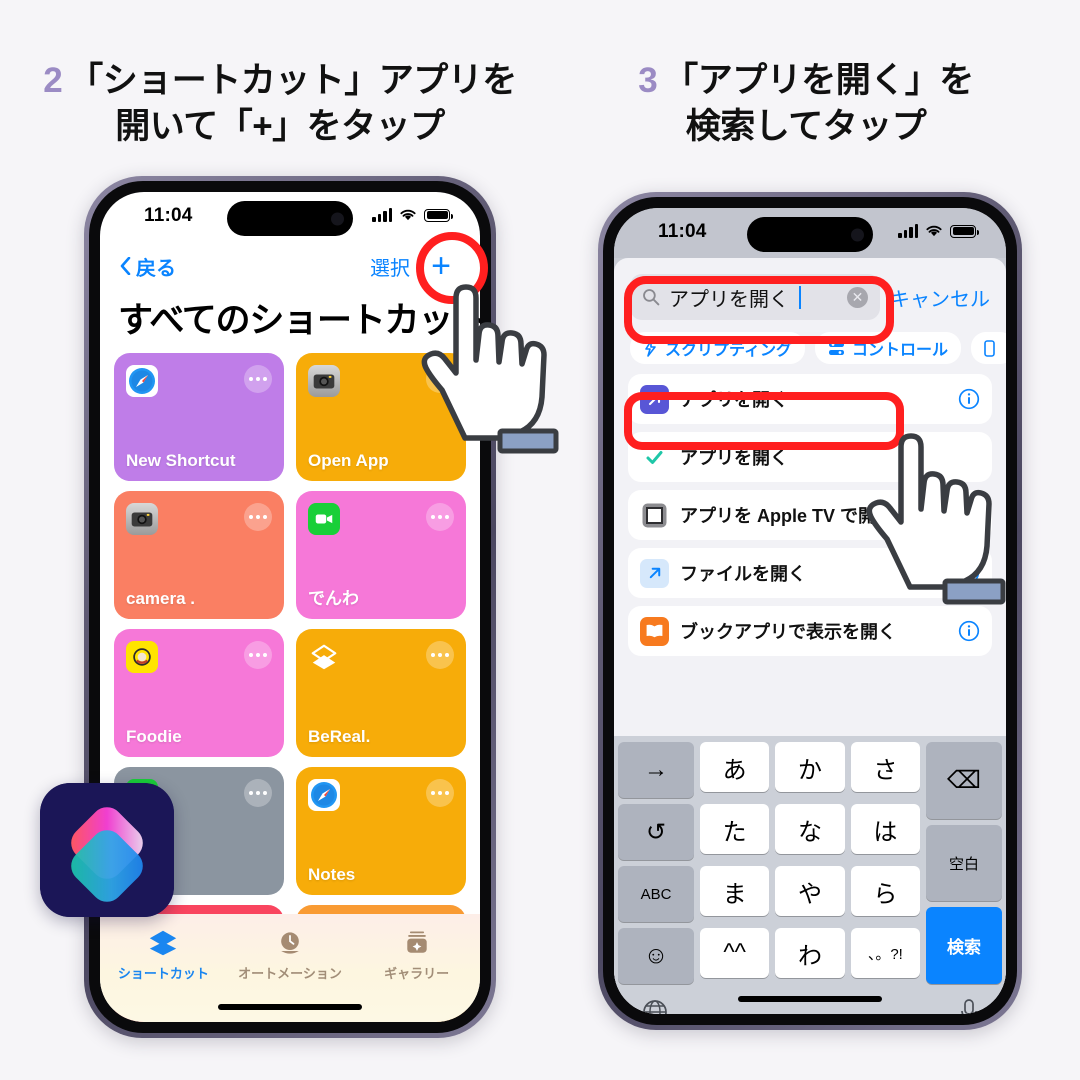 This screenshot has width=1080, height=1080. I want to click on key-space: 空白, so click(964, 863).